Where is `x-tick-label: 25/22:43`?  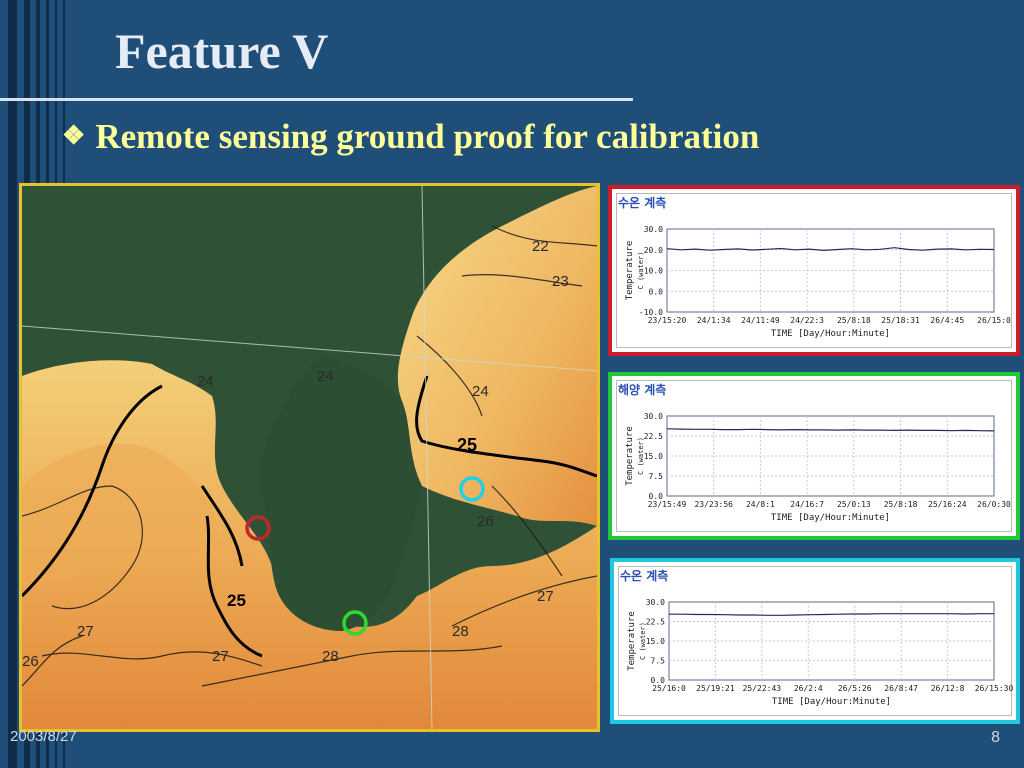
x-tick-label: 25/22:43 is located at coordinates (762, 688).